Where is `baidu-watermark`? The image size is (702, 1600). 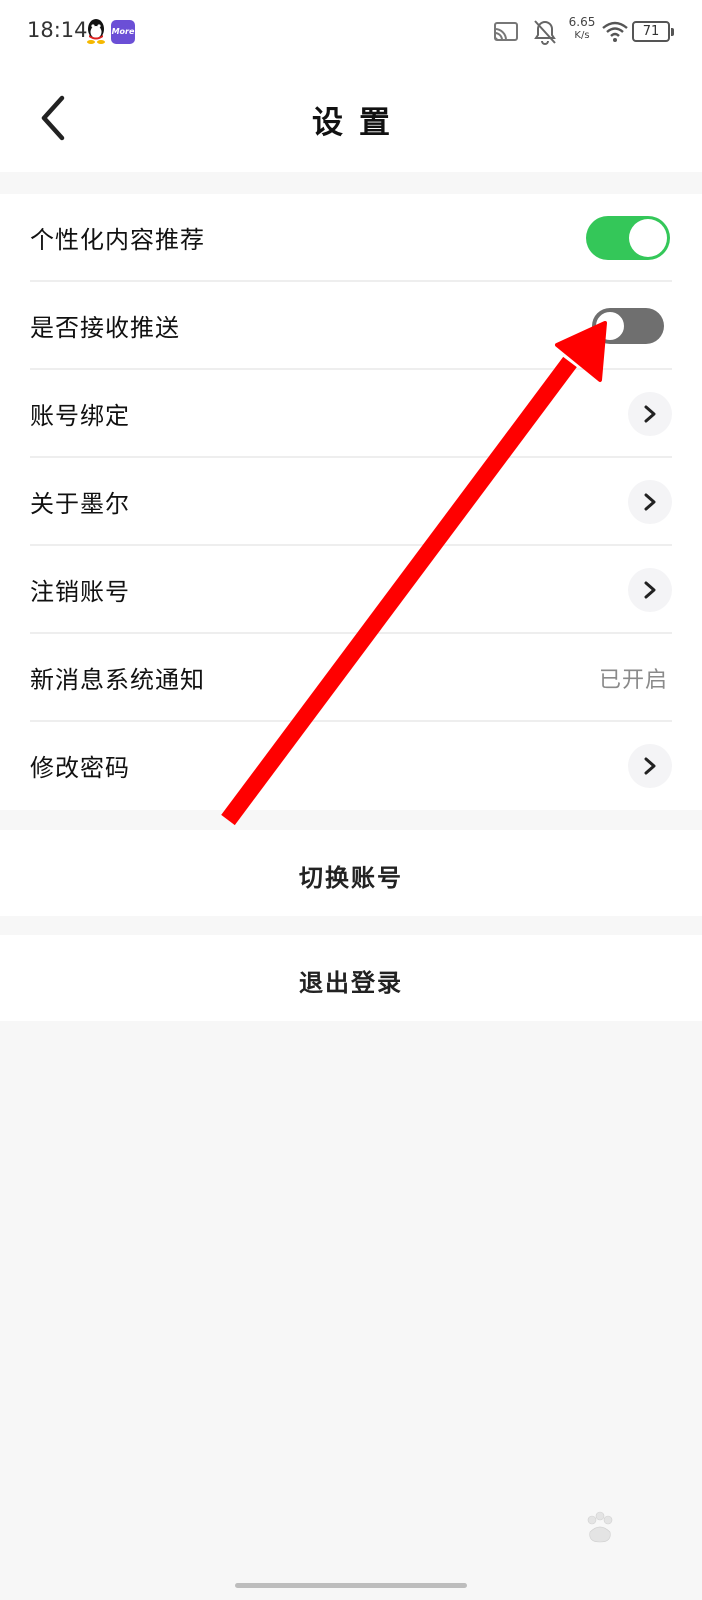
baidu-watermark is located at coordinates (600, 1527).